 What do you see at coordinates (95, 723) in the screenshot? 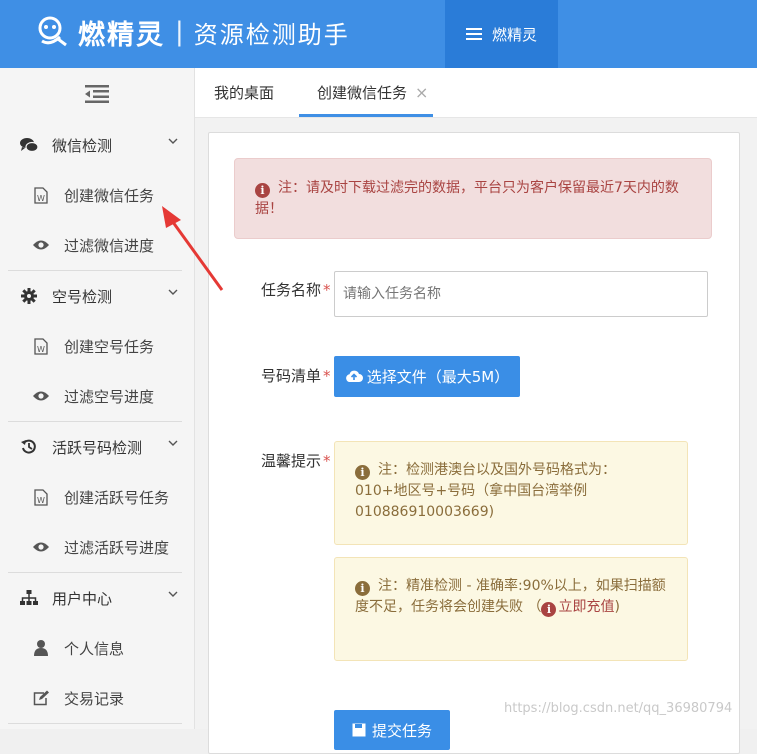
I see `sidebar-divider` at bounding box center [95, 723].